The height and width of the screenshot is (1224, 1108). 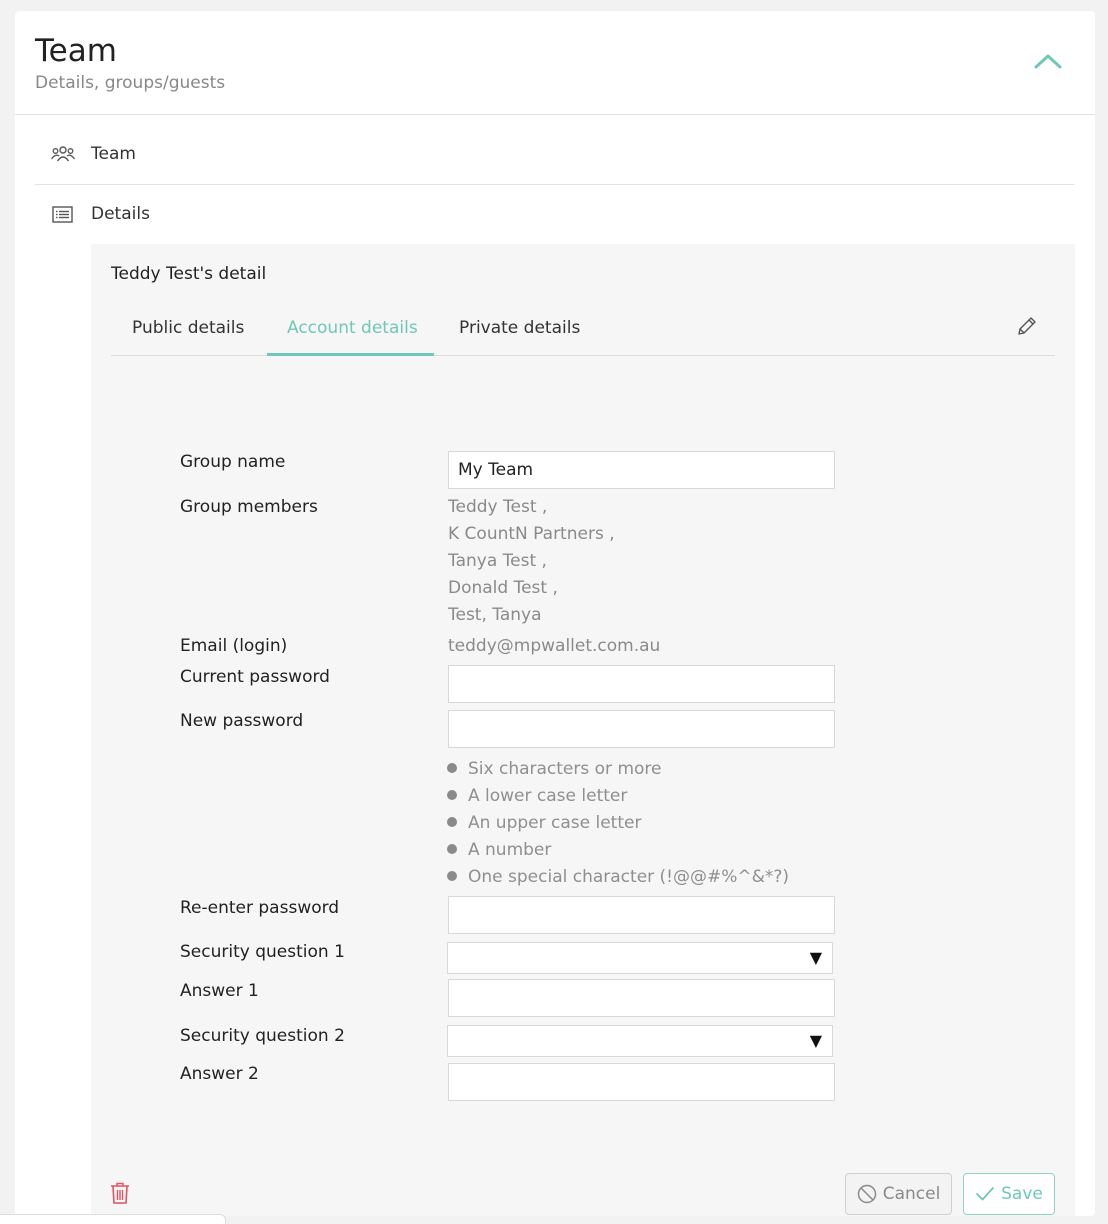 What do you see at coordinates (641, 684) in the screenshot?
I see `current-password-input` at bounding box center [641, 684].